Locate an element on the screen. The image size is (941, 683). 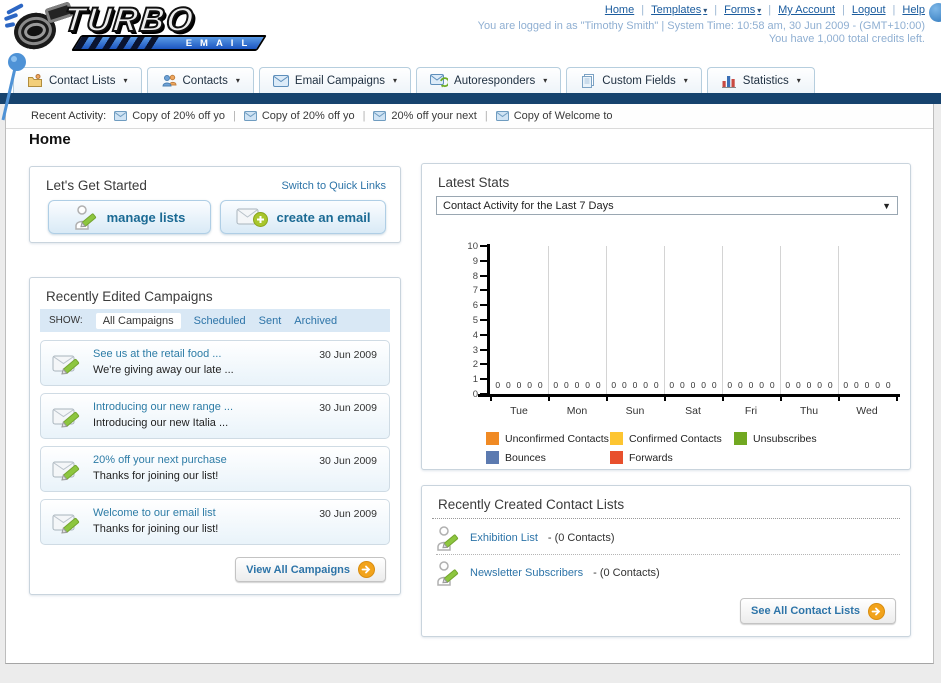
help-bubble-icon is located at coordinates (935, 12).